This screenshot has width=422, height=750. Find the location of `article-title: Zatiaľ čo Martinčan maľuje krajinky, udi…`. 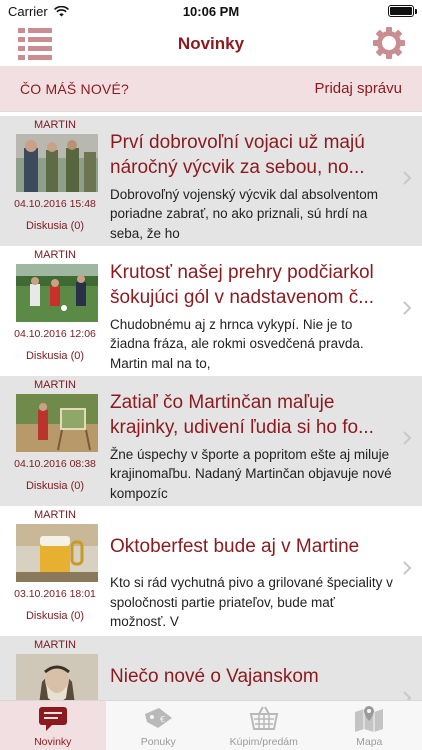

article-title: Zatiaľ čo Martinčan maľuje krajinky, udi… is located at coordinates (252, 415).